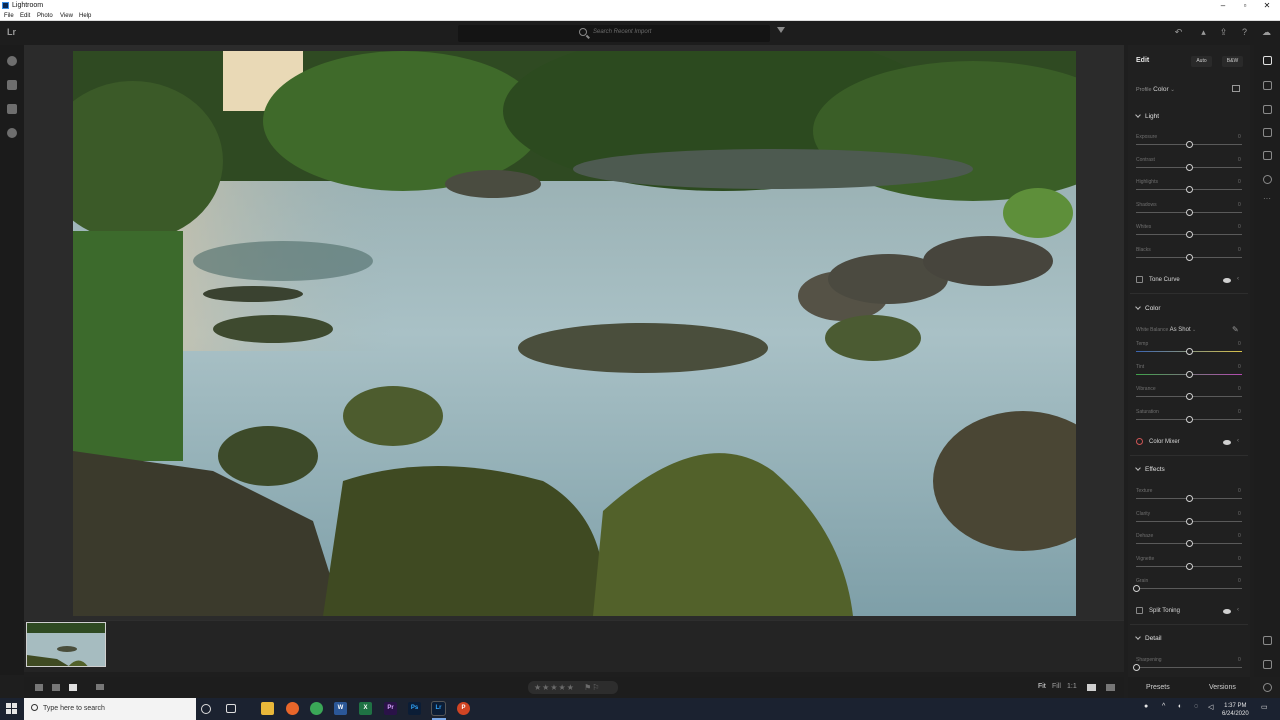  What do you see at coordinates (1091, 687) in the screenshot?
I see `compare-icon` at bounding box center [1091, 687].